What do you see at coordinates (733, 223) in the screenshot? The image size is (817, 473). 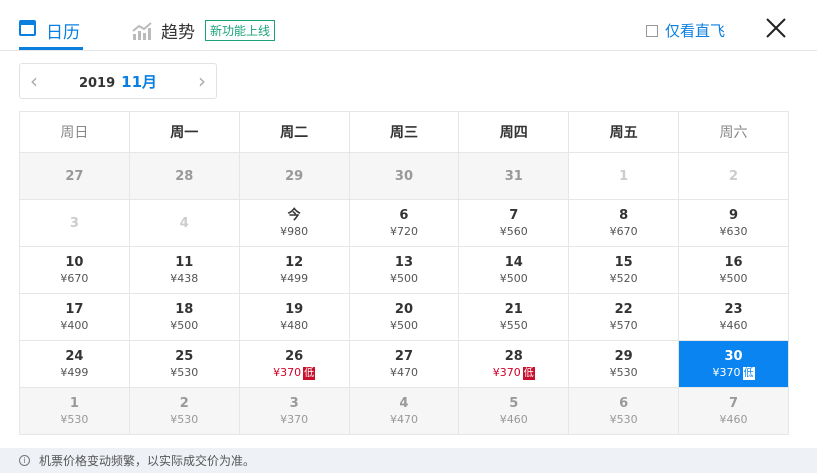 I see `calendar-day: 9 ¥630` at bounding box center [733, 223].